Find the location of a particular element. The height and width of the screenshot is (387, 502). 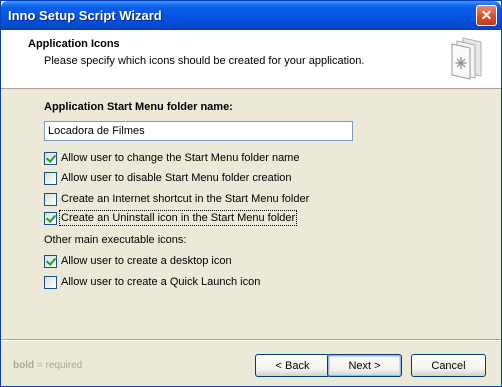

cancel-button: Cancel is located at coordinates (448, 365).